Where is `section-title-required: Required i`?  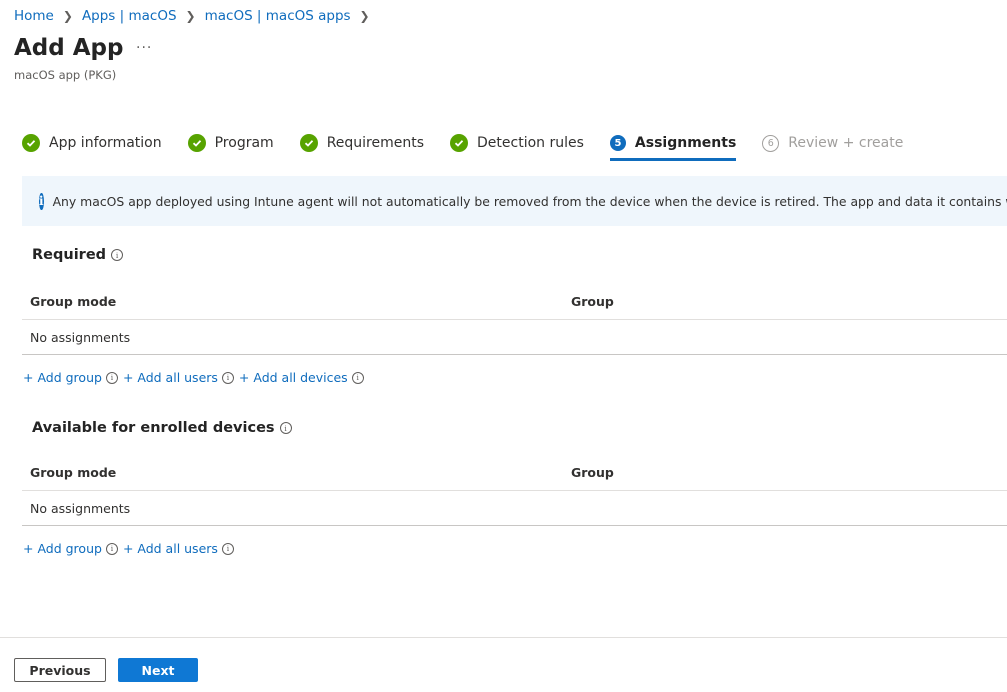 section-title-required: Required i is located at coordinates (78, 255).